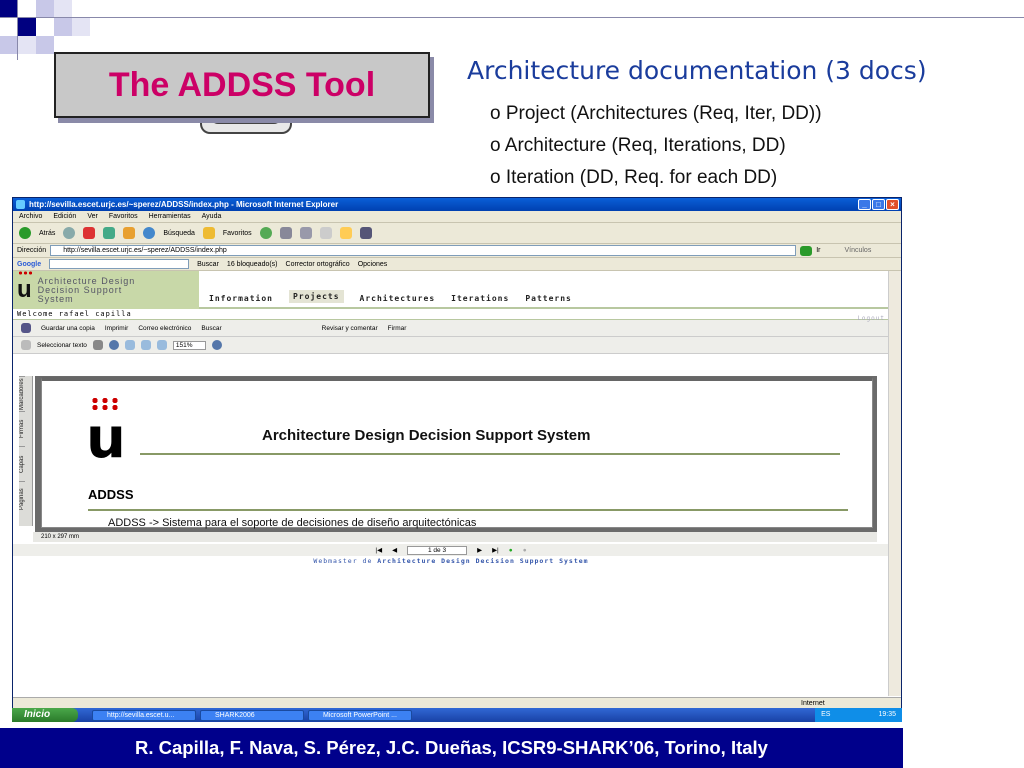  Describe the element at coordinates (350, 328) in the screenshot. I see `pdf-review-button: Revisar y comentar` at that location.